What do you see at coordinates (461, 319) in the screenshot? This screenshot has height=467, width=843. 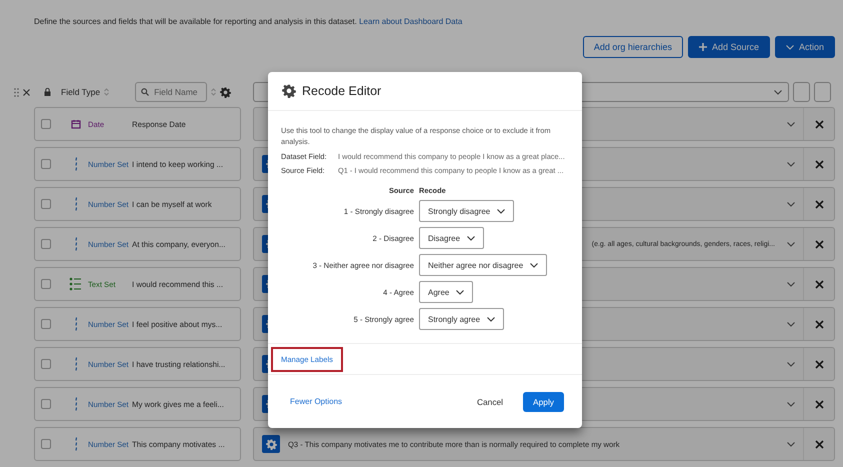 I see `recode-dropdown: Strongly agree` at bounding box center [461, 319].